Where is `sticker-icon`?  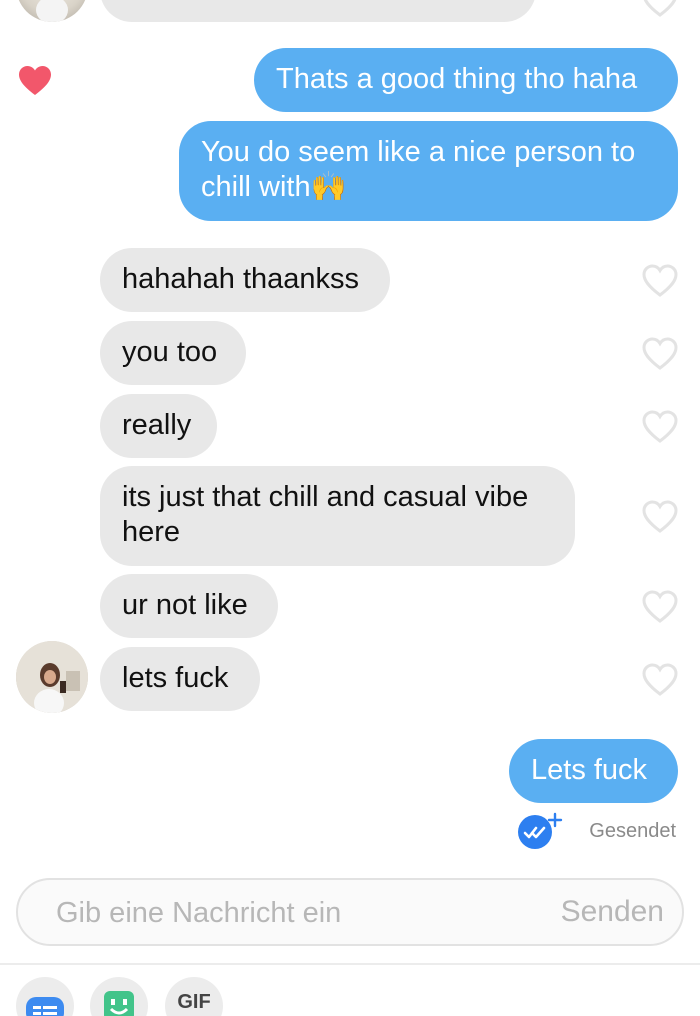
sticker-icon is located at coordinates (45, 1006).